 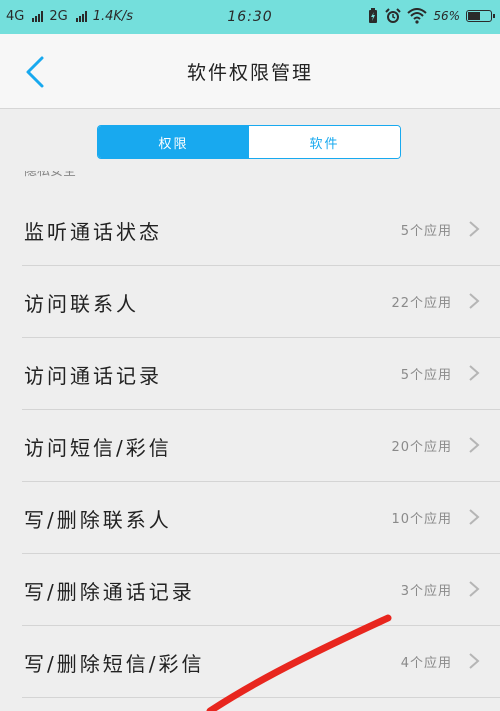 I want to click on battery-icon, so click(x=480, y=16).